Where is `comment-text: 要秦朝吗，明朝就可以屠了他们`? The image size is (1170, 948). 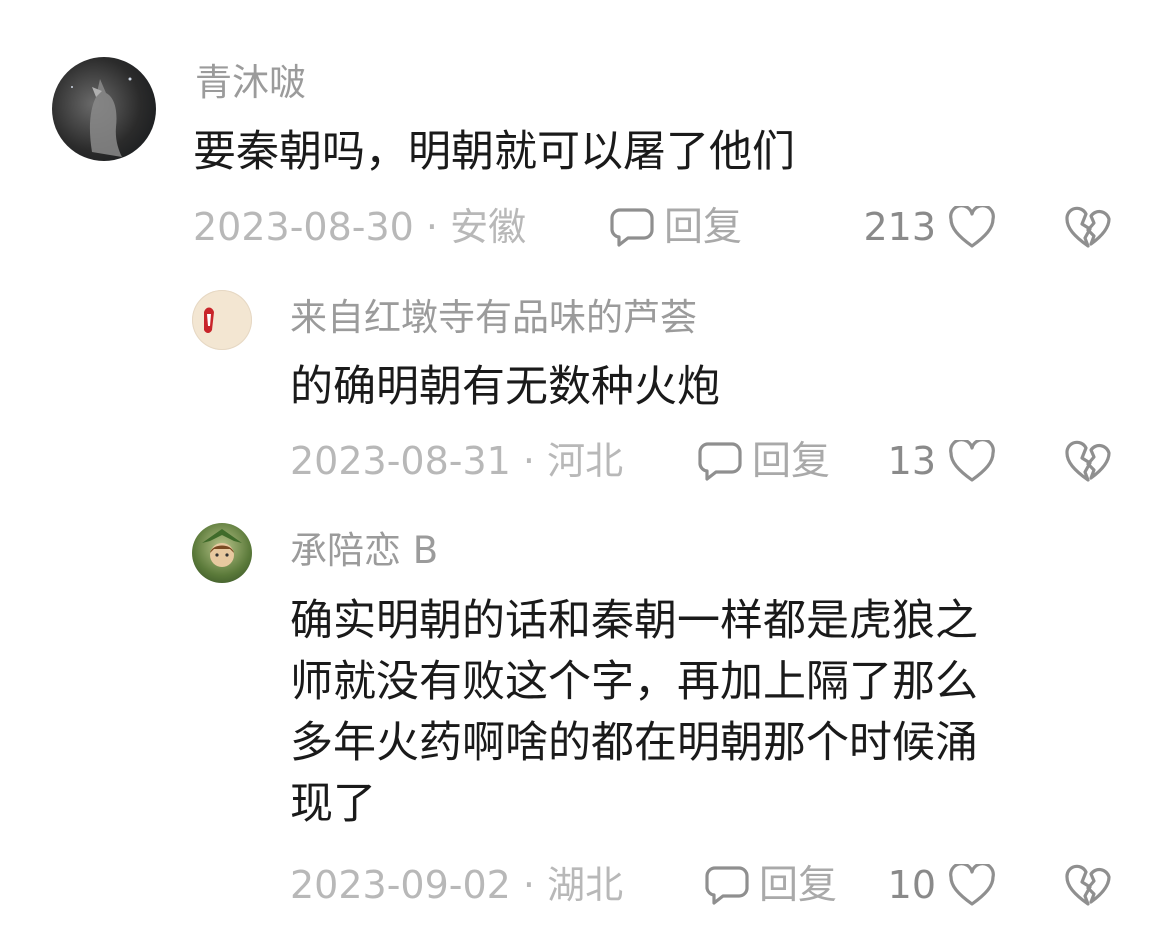 comment-text: 要秦朝吗，明朝就可以屠了他们 is located at coordinates (494, 152).